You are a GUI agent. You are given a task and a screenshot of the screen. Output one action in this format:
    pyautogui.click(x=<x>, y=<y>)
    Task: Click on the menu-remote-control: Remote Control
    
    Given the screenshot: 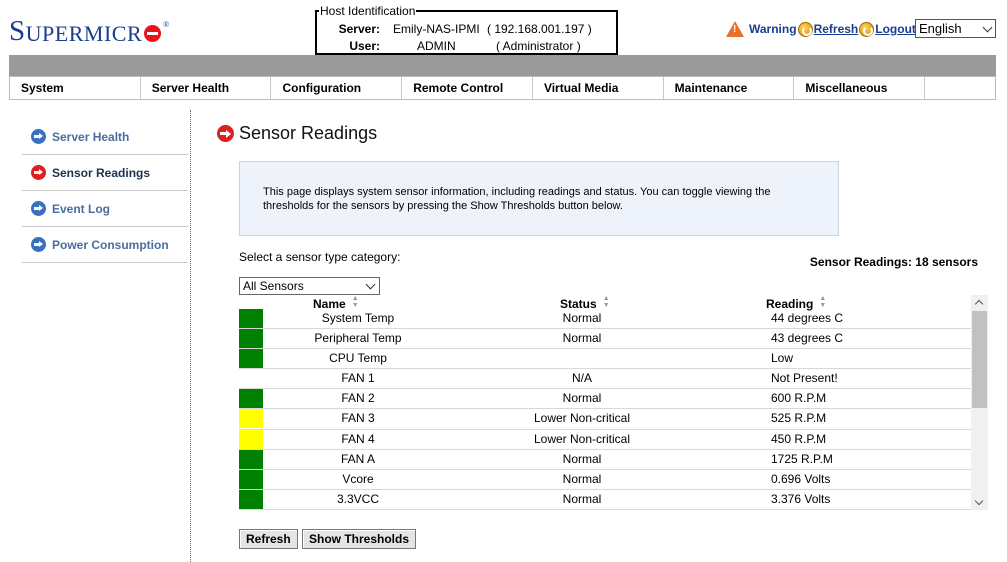 What is the action you would take?
    pyautogui.click(x=467, y=88)
    